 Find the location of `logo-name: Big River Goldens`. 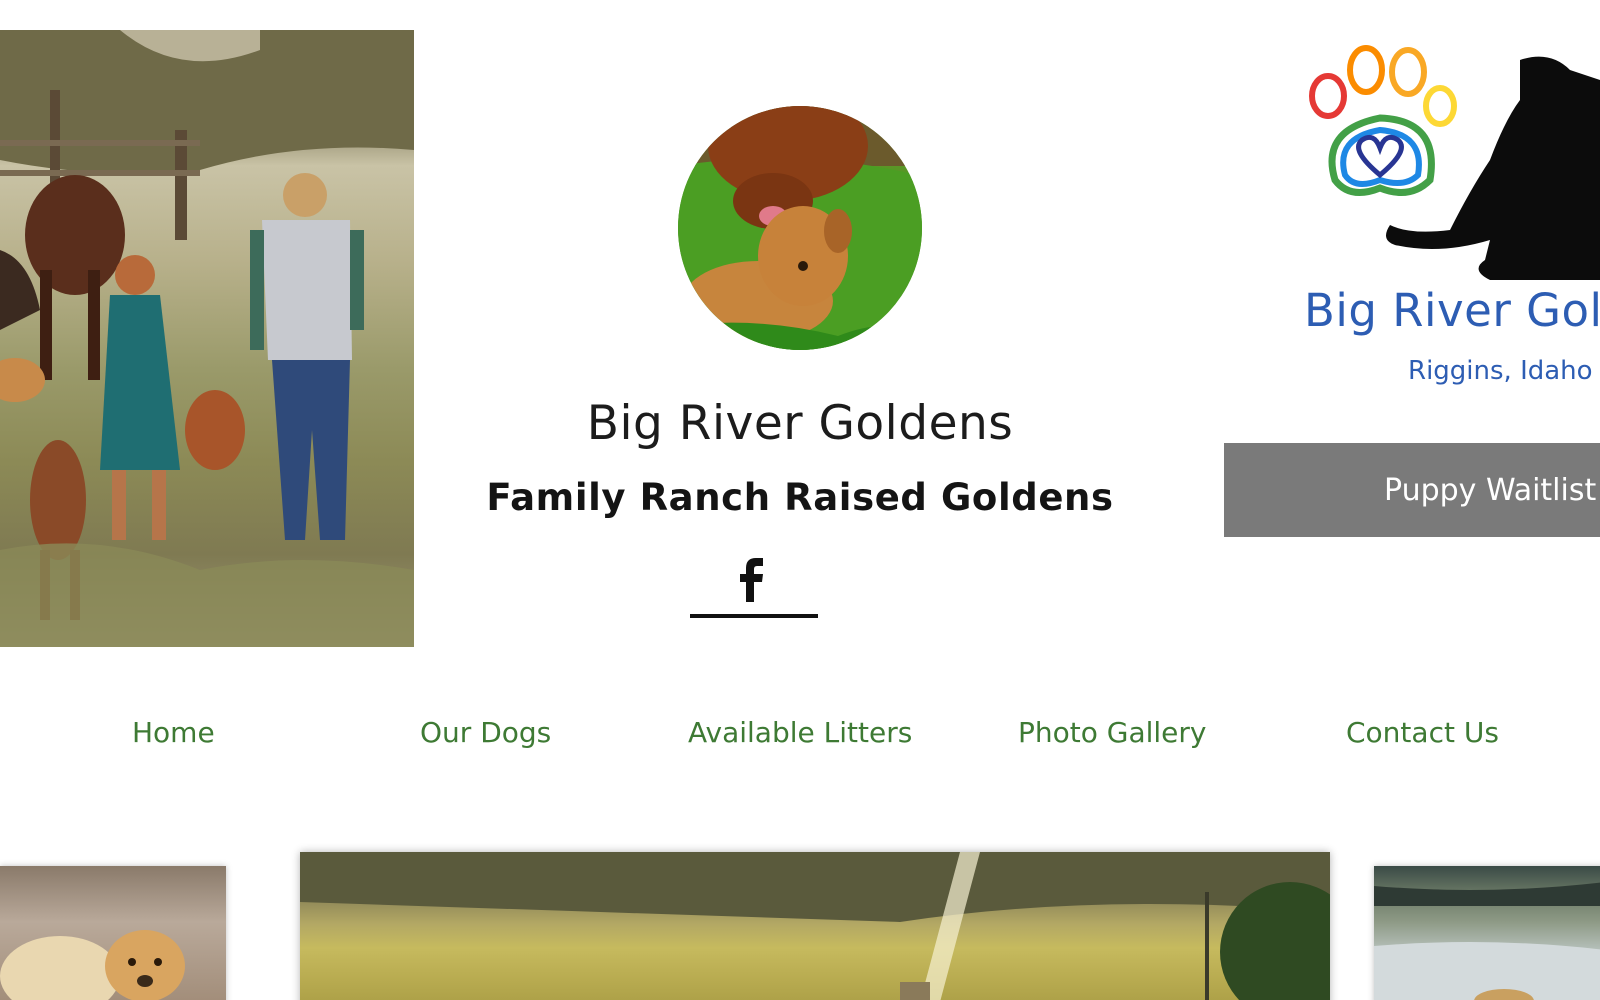

logo-name: Big River Goldens is located at coordinates (1452, 310).